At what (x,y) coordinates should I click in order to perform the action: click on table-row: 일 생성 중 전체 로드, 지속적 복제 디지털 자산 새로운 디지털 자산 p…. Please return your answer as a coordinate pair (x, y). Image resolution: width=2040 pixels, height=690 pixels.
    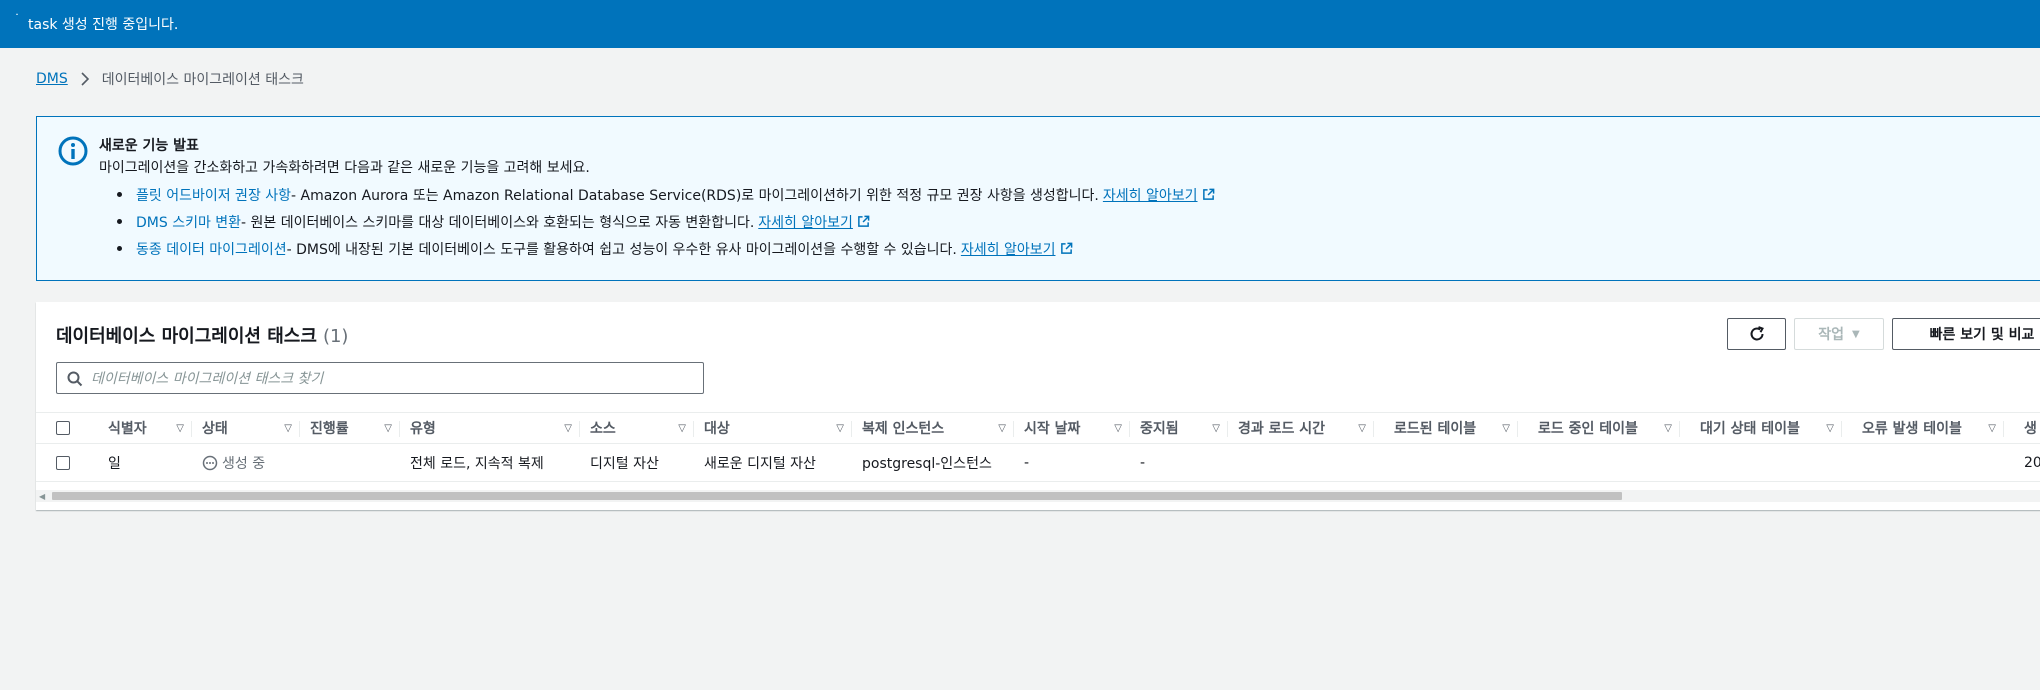
    Looking at the image, I should click on (1038, 463).